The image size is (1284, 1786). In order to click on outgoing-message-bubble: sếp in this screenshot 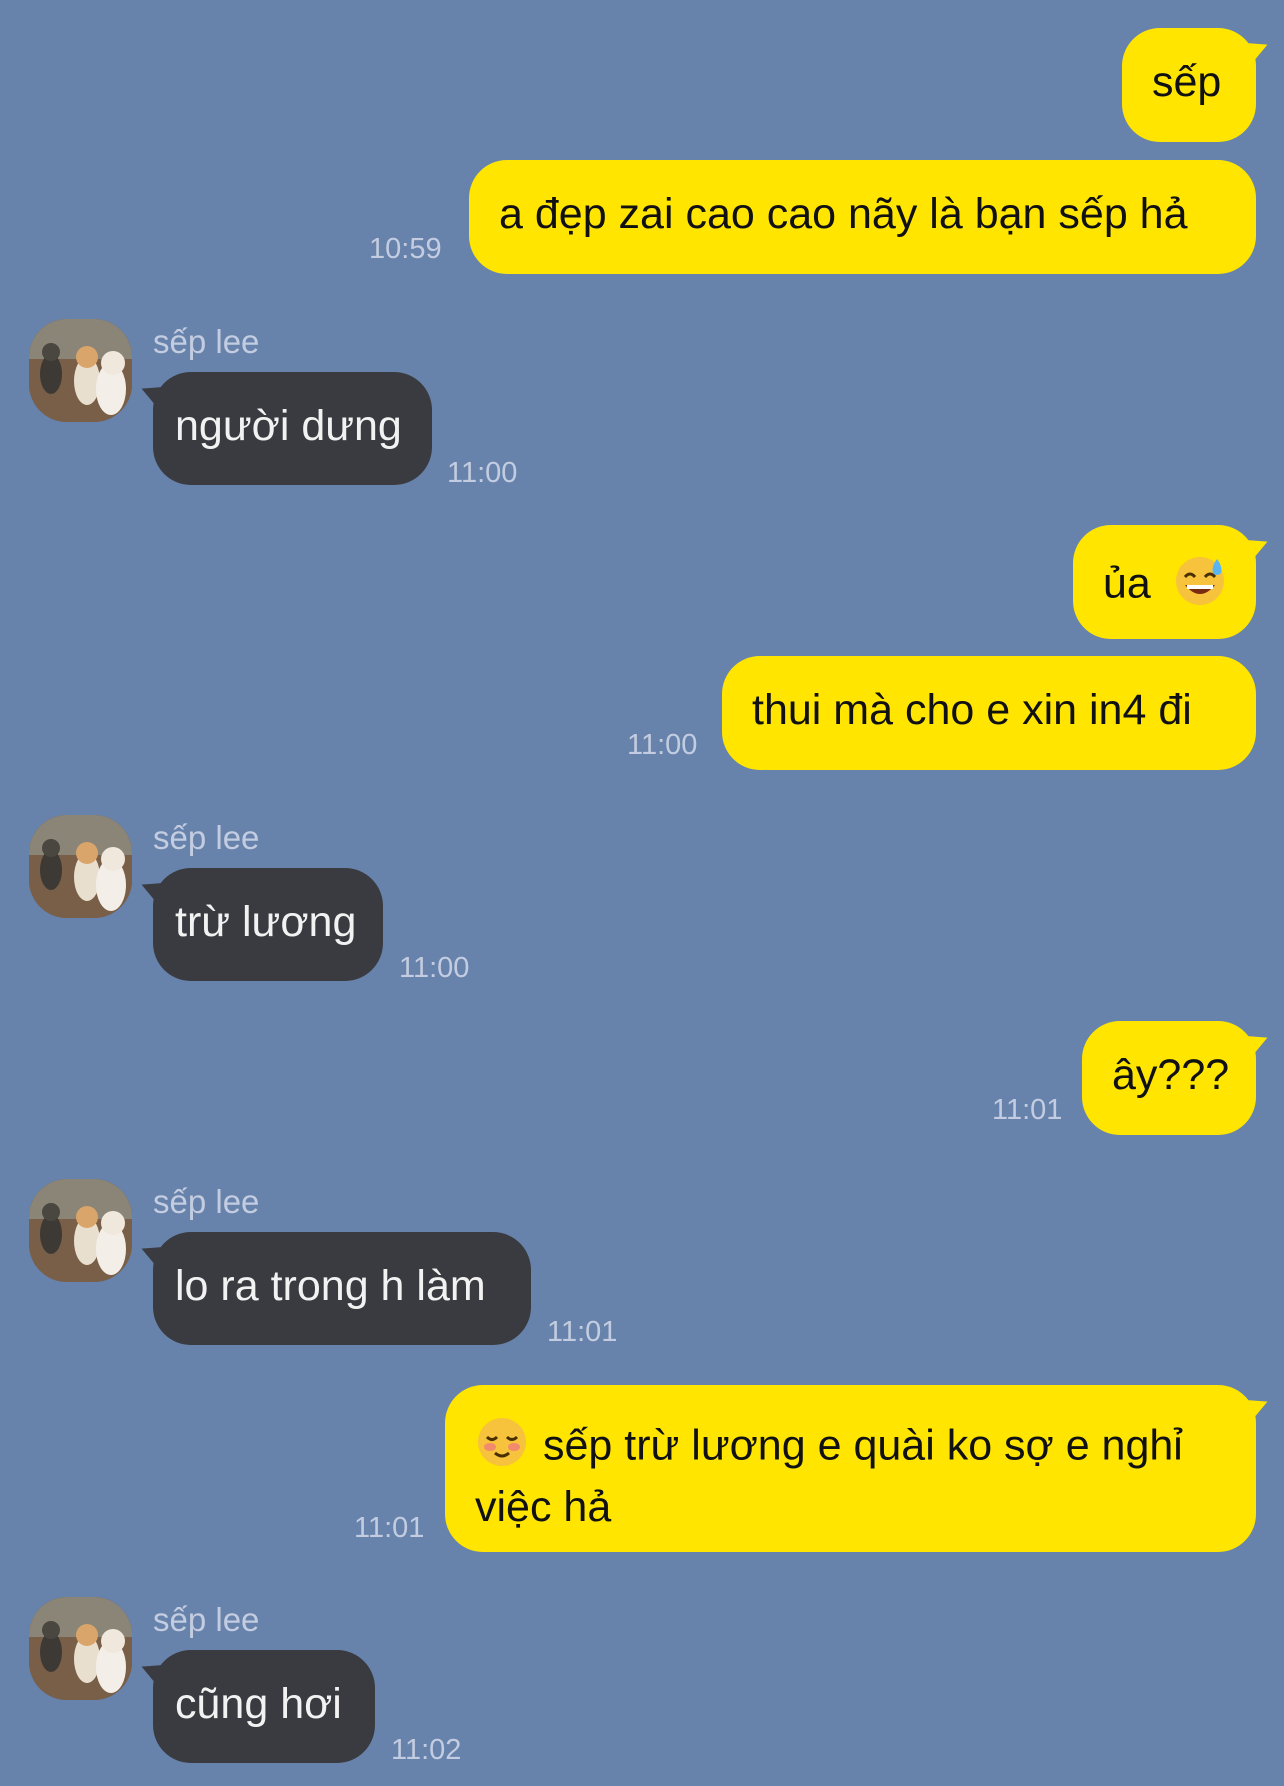, I will do `click(1189, 85)`.